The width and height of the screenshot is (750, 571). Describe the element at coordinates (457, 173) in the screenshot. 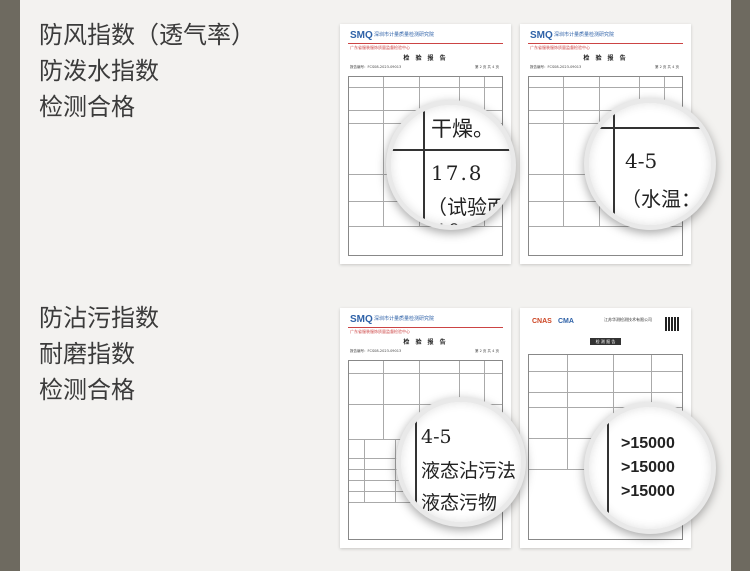

I see `lens1-line2: 17.8` at that location.